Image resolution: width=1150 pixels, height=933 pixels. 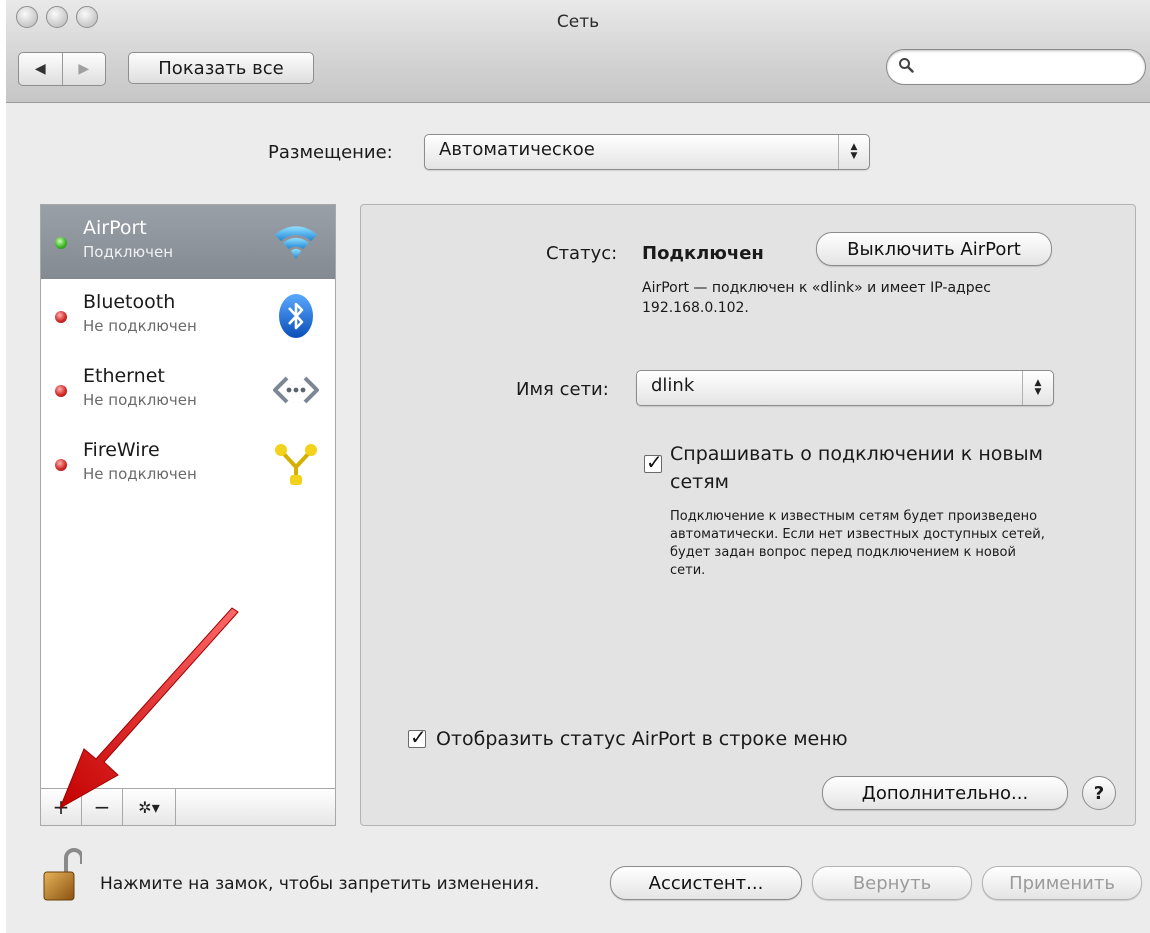 What do you see at coordinates (83, 69) in the screenshot?
I see `forward-button: ▶` at bounding box center [83, 69].